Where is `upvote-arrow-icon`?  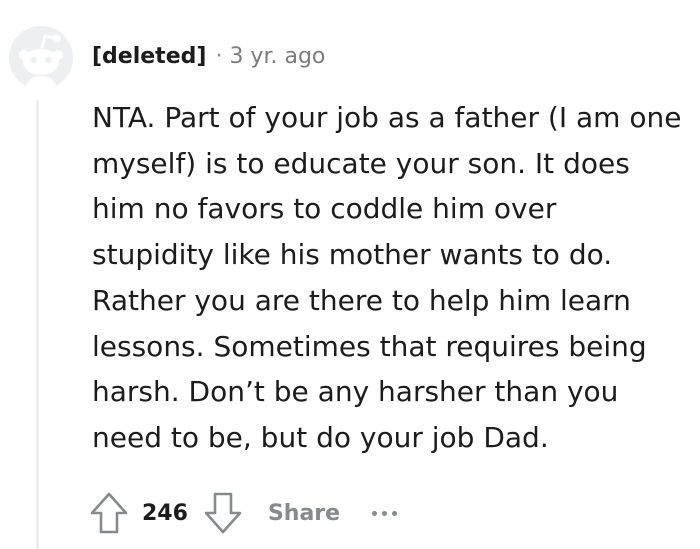 upvote-arrow-icon is located at coordinates (109, 513).